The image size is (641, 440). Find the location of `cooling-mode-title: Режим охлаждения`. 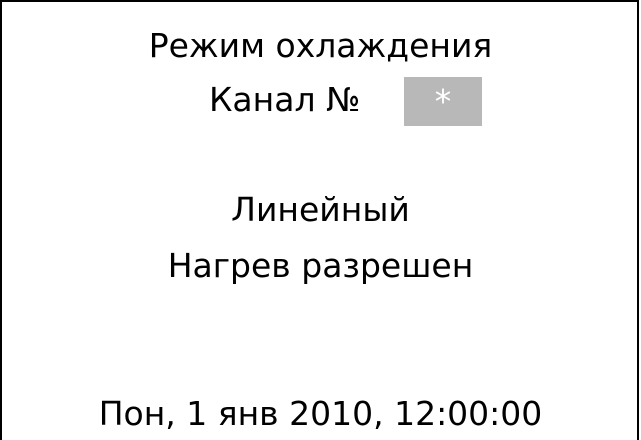

cooling-mode-title: Режим охлаждения is located at coordinates (320, 45).